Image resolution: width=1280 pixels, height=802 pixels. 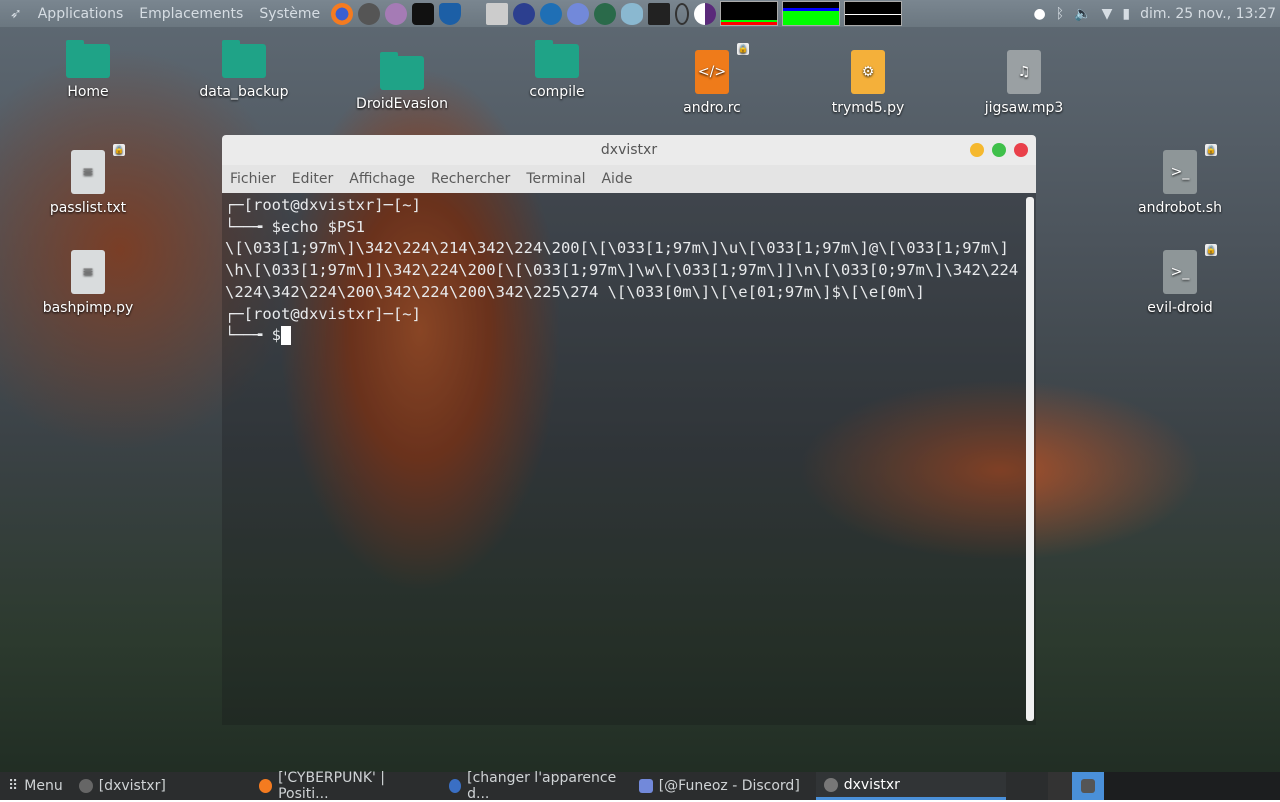 What do you see at coordinates (723, 786) in the screenshot?
I see `task-discord: [@Funeoz - Discord]` at bounding box center [723, 786].